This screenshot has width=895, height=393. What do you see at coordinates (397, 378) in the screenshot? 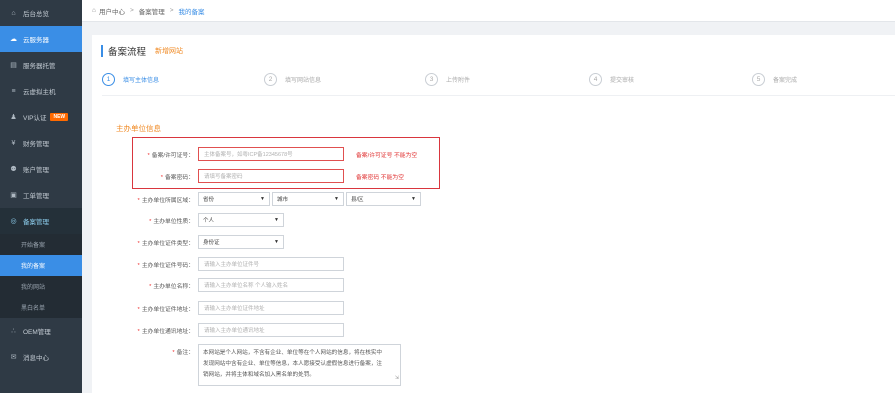
I see `resize-grip-icon: ⇲` at bounding box center [397, 378].